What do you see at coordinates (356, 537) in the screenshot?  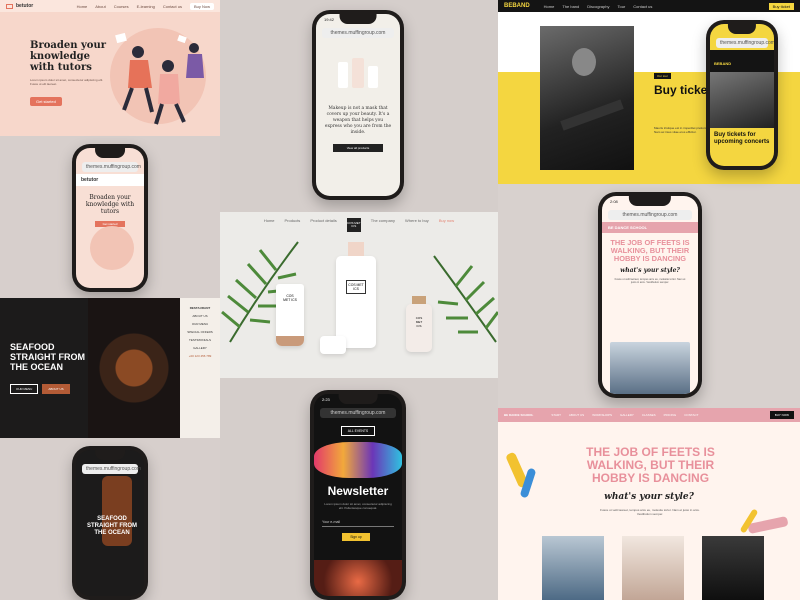 I see `newsletter-signup-button: Sign up` at bounding box center [356, 537].